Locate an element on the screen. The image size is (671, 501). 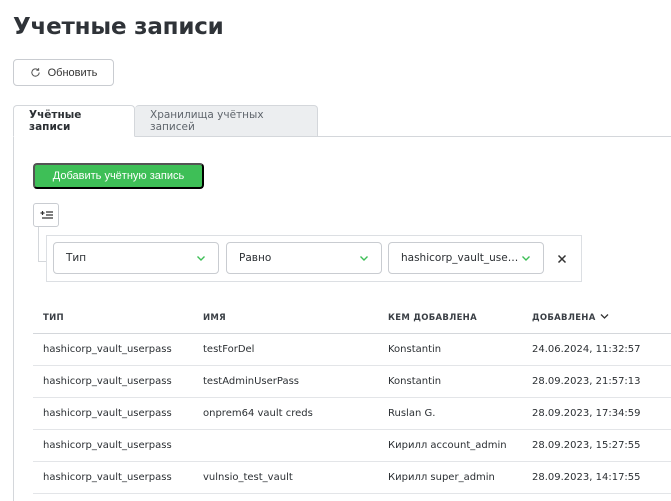
filter-toggle-button is located at coordinates (46, 215).